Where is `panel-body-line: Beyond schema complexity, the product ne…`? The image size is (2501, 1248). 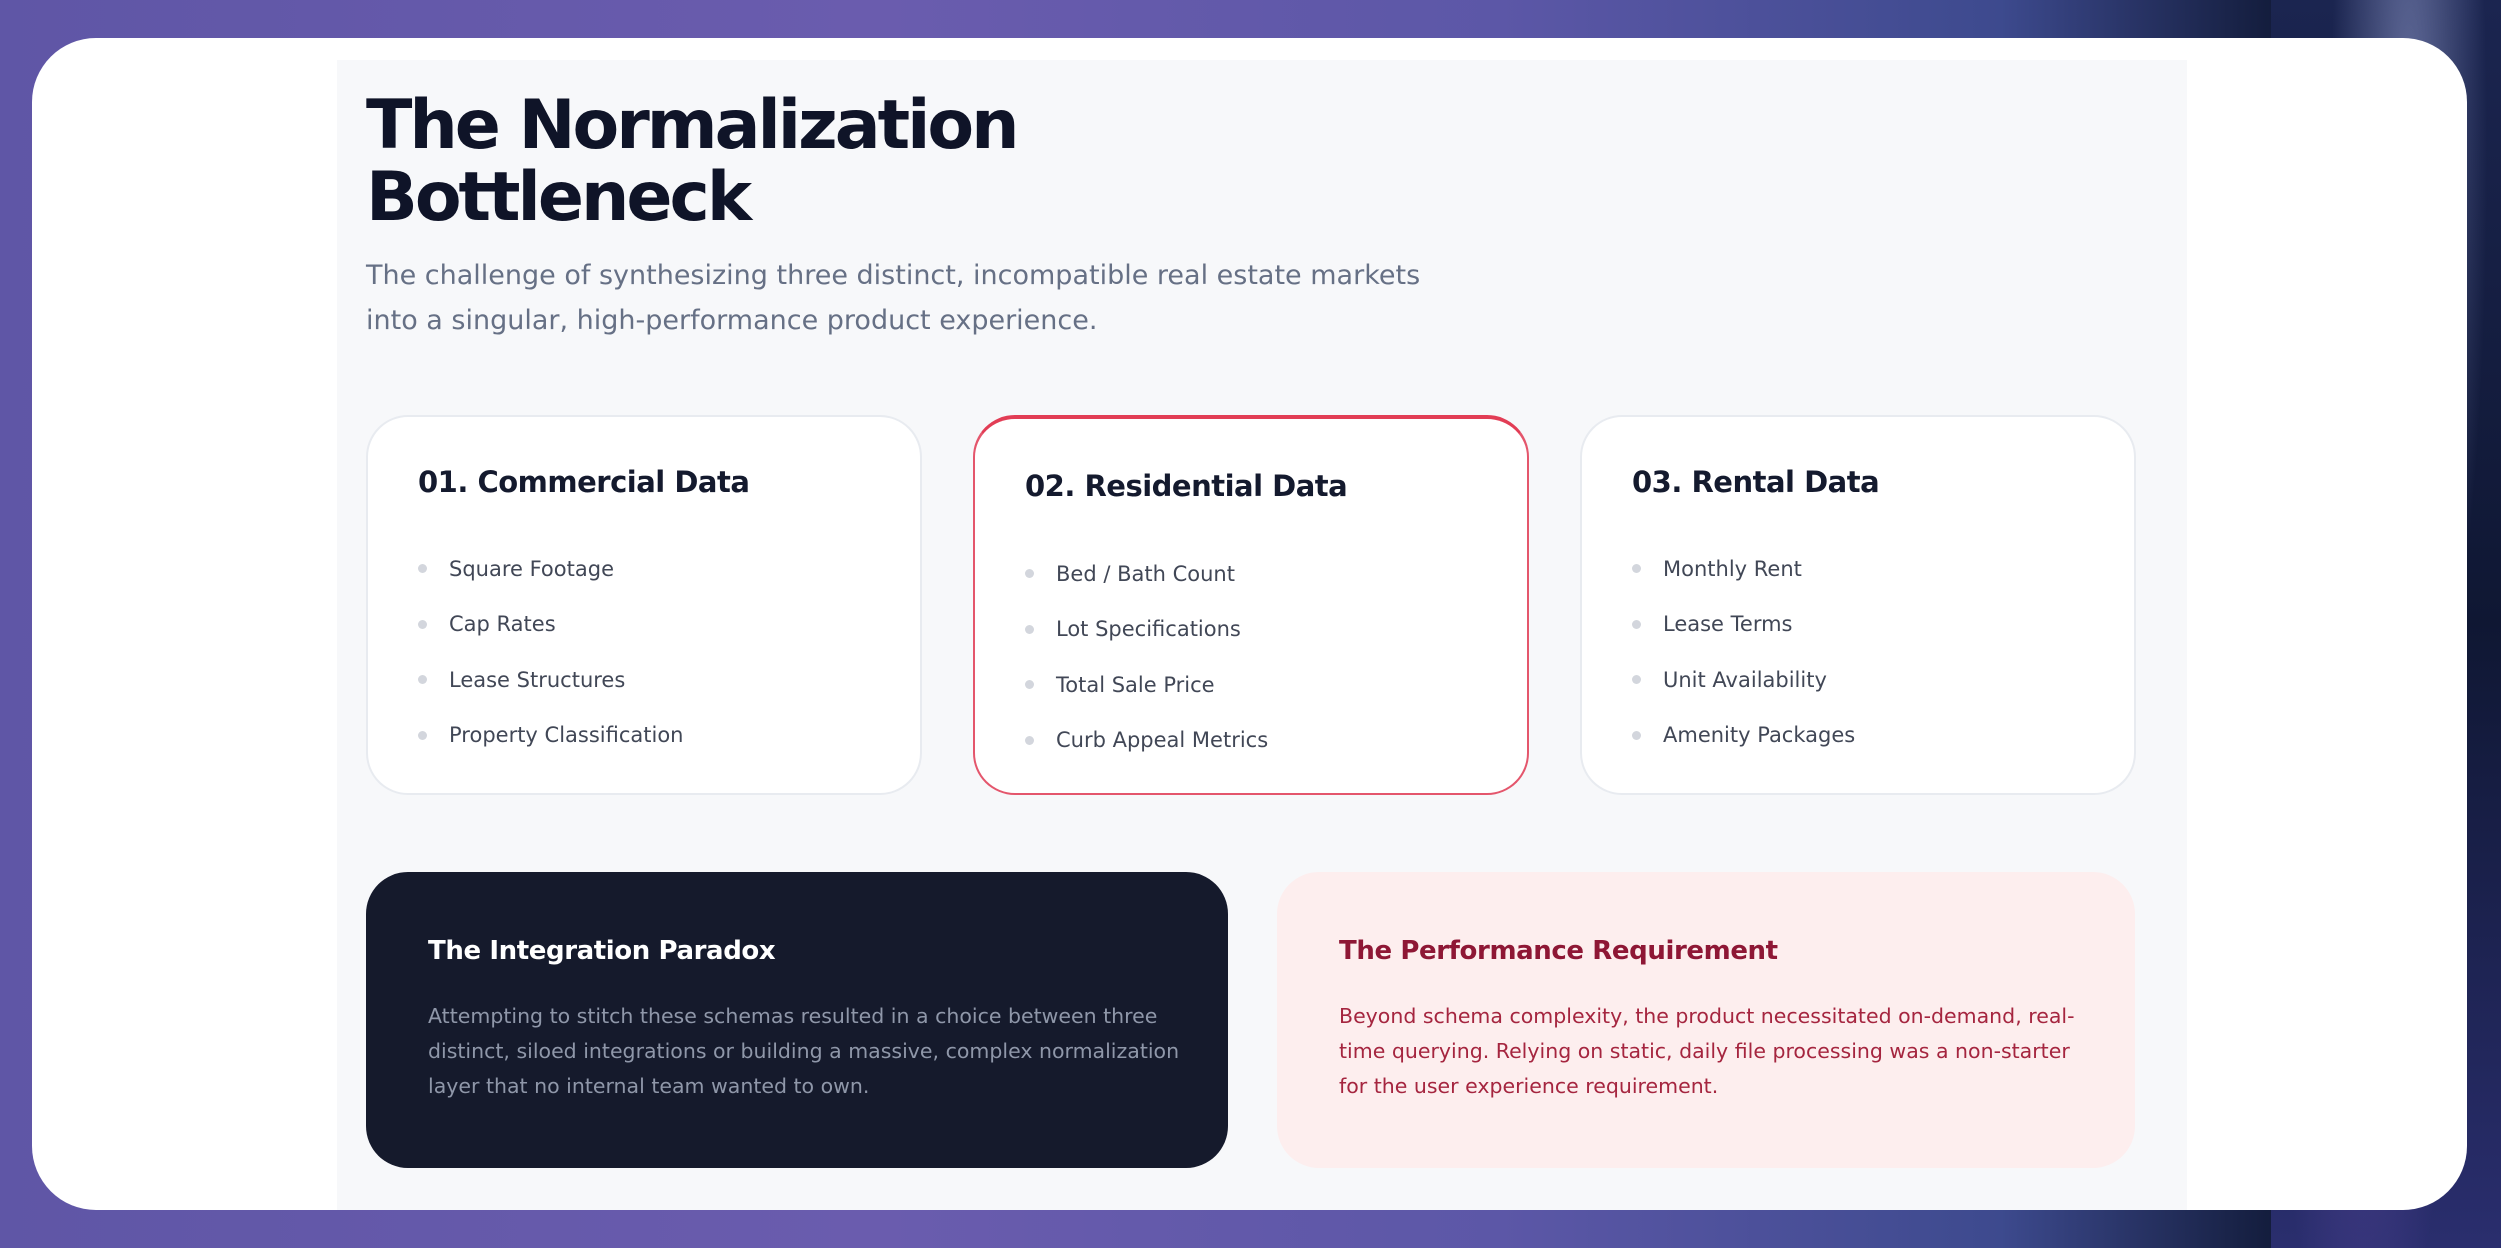
panel-body-line: Beyond schema complexity, the product ne… is located at coordinates (1707, 1016).